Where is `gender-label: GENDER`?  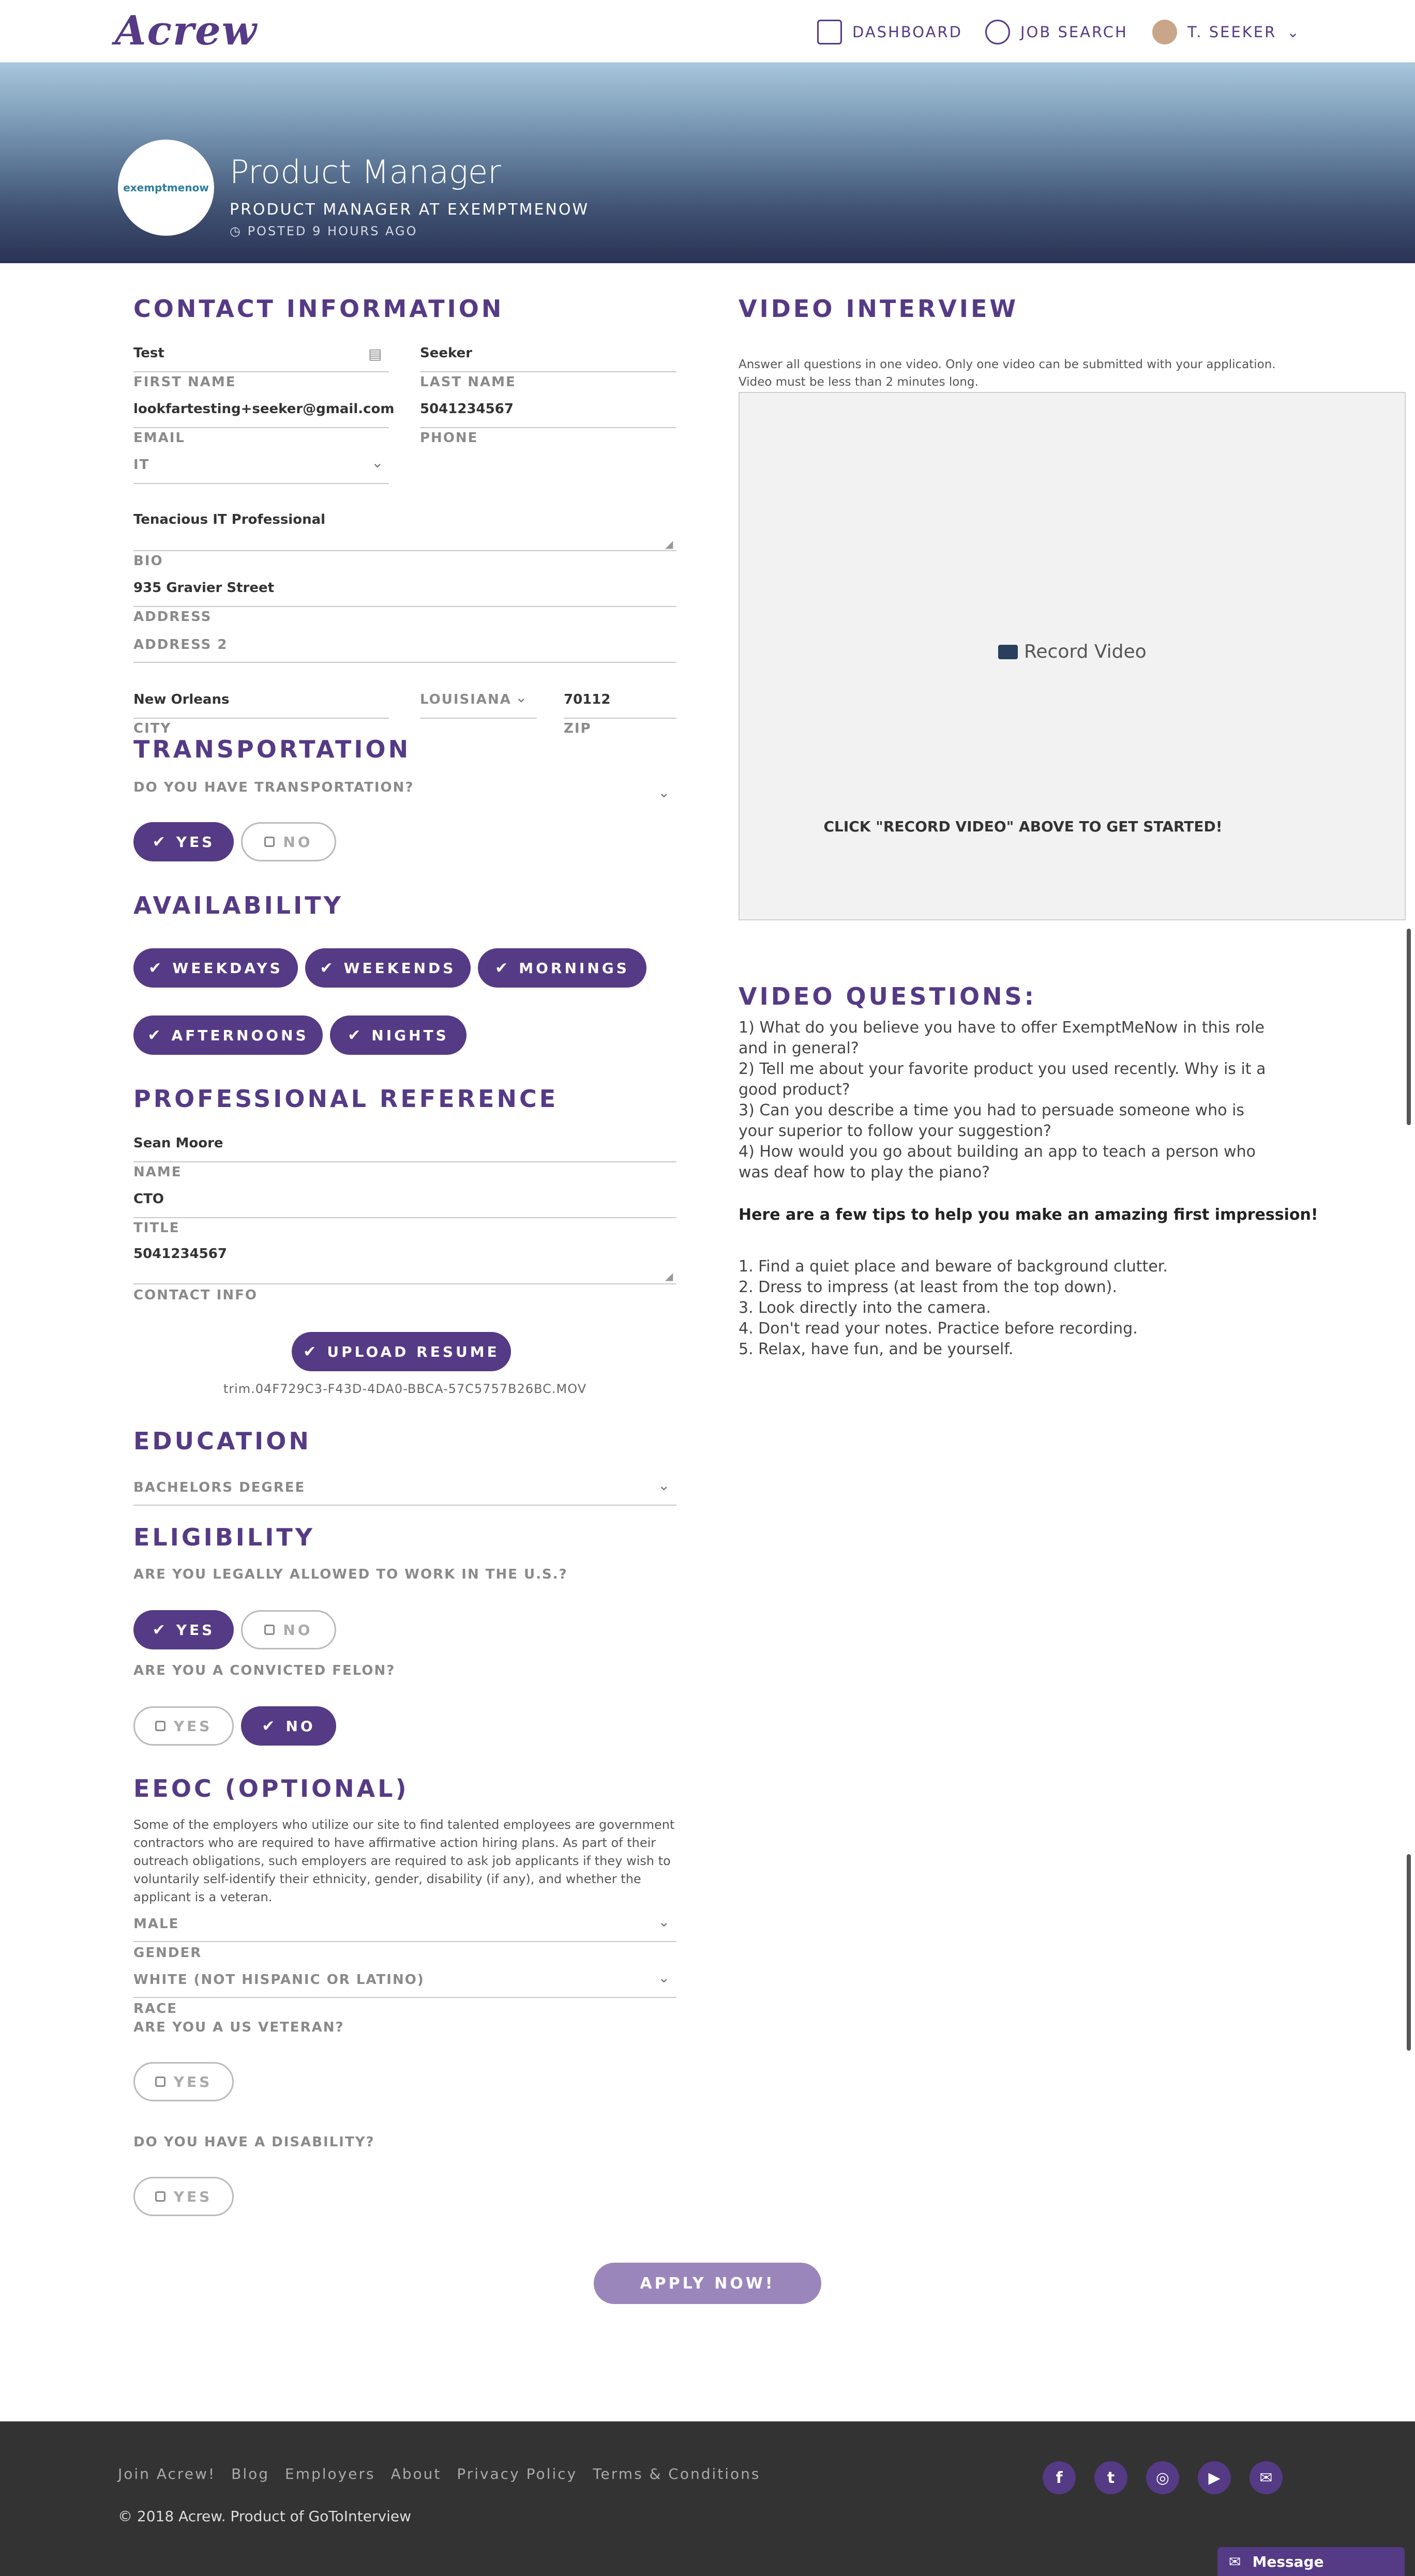 gender-label: GENDER is located at coordinates (167, 1953).